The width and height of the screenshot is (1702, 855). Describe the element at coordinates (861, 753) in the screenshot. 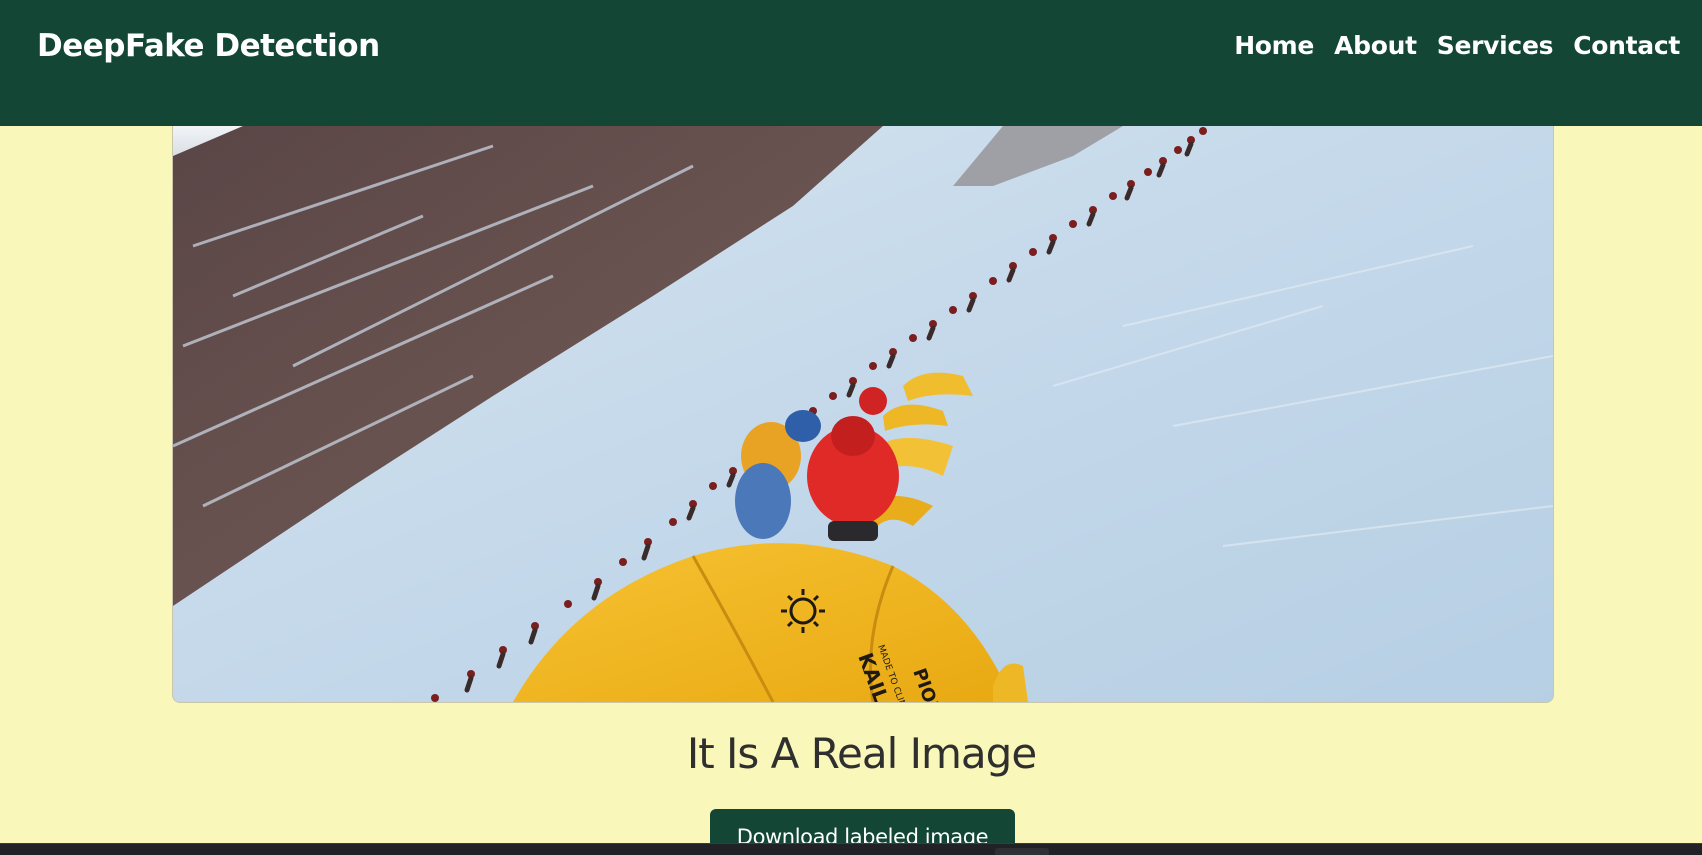

I see `result-title: It Is A Real Image` at that location.